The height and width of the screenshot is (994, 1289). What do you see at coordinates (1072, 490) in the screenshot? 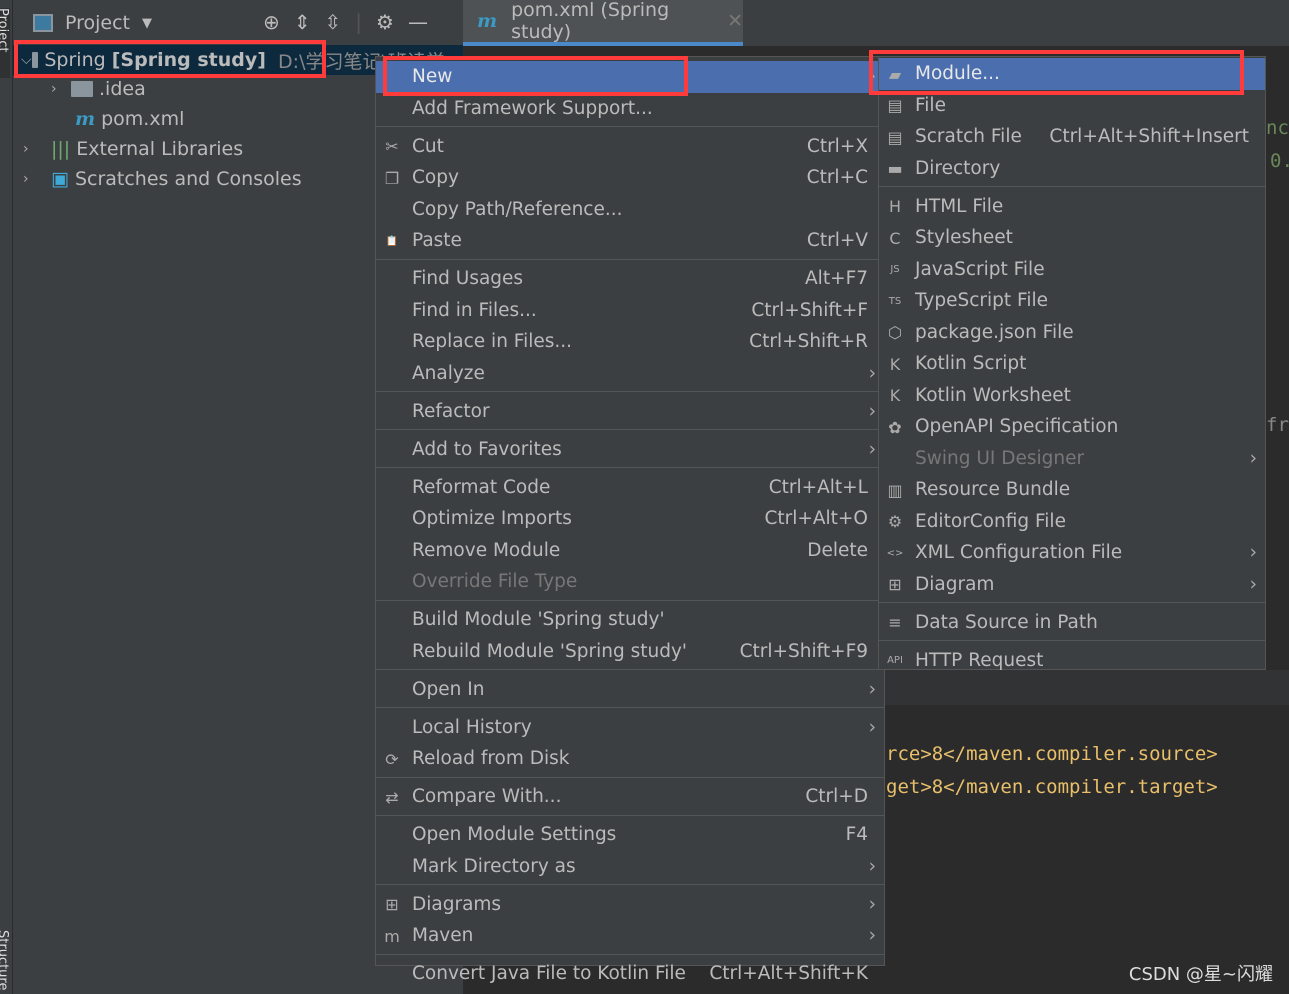
I see `menu-item-resource-bundle: ▥ Resource Bundle` at bounding box center [1072, 490].